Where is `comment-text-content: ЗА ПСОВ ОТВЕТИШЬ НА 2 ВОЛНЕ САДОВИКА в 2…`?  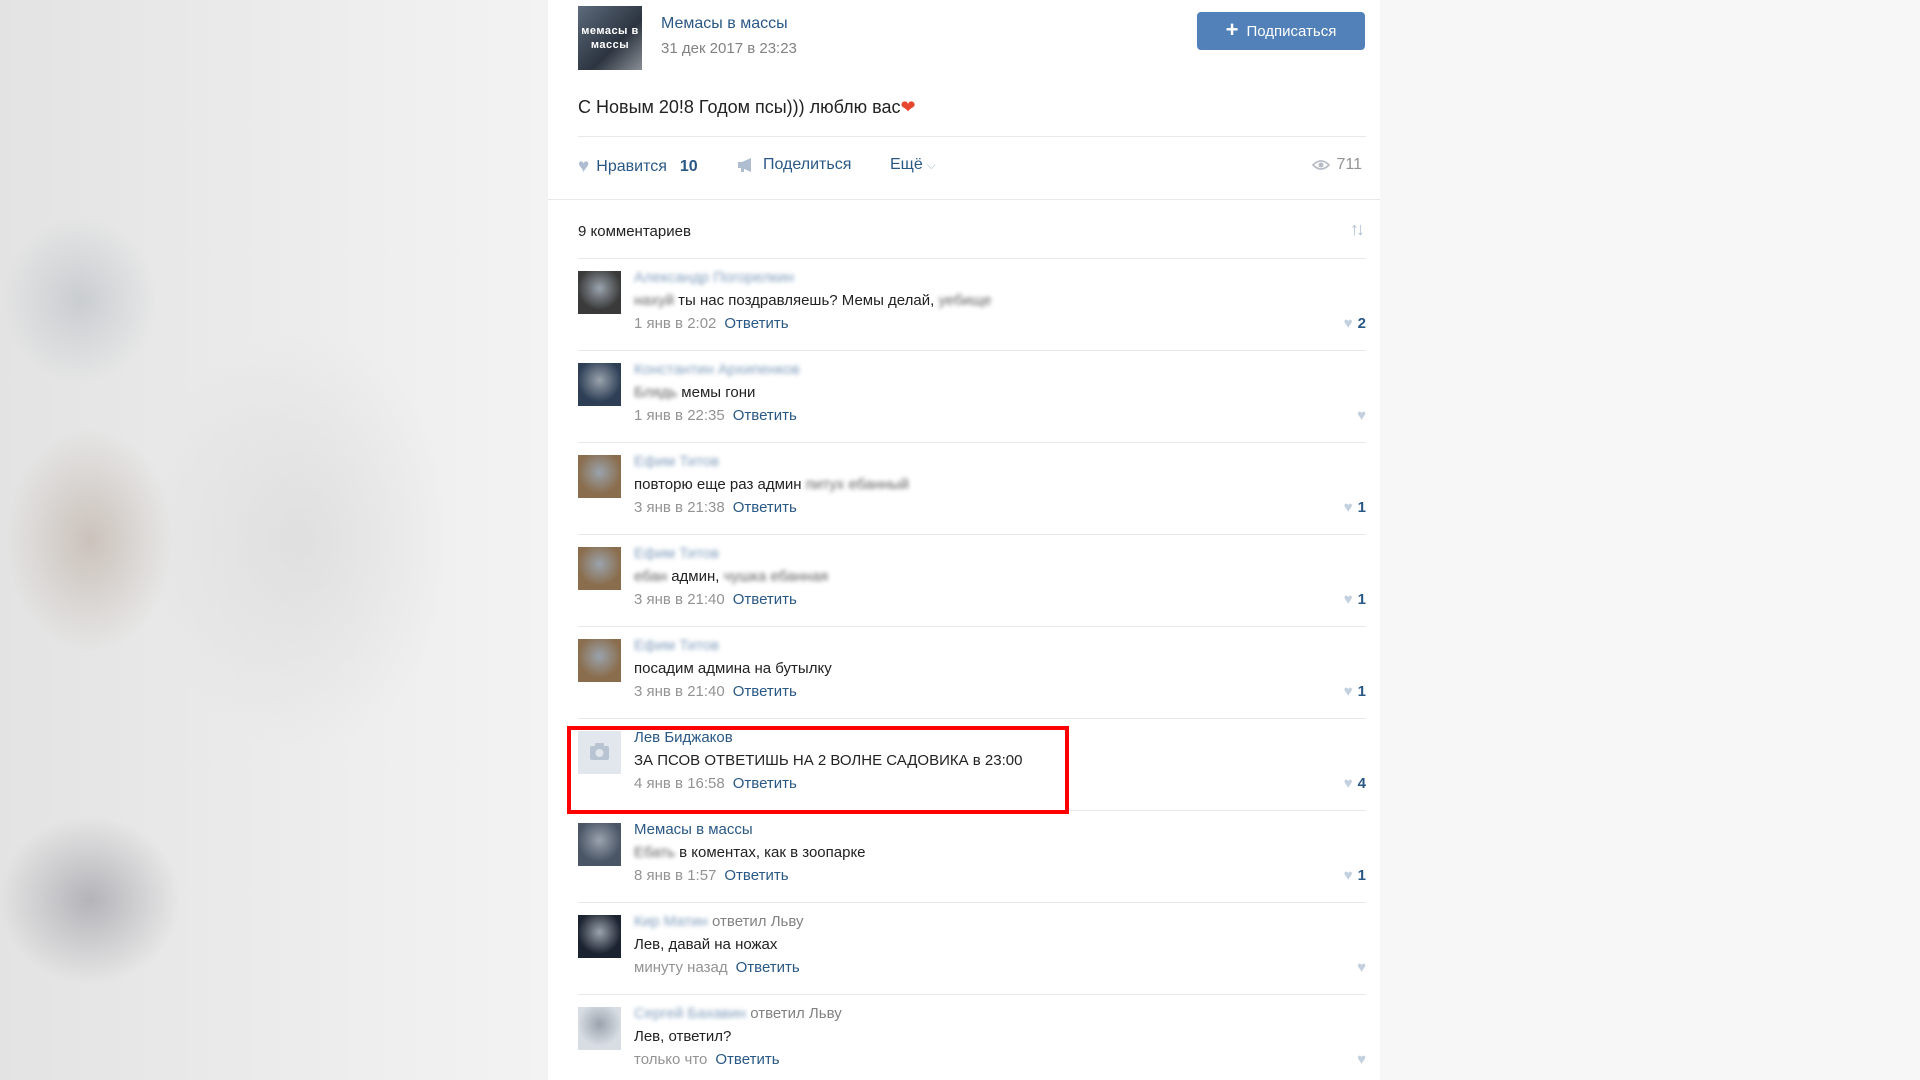
comment-text-content: ЗА ПСОВ ОТВЕТИШЬ НА 2 ВОЛНЕ САДОВИКА в 2… is located at coordinates (828, 760).